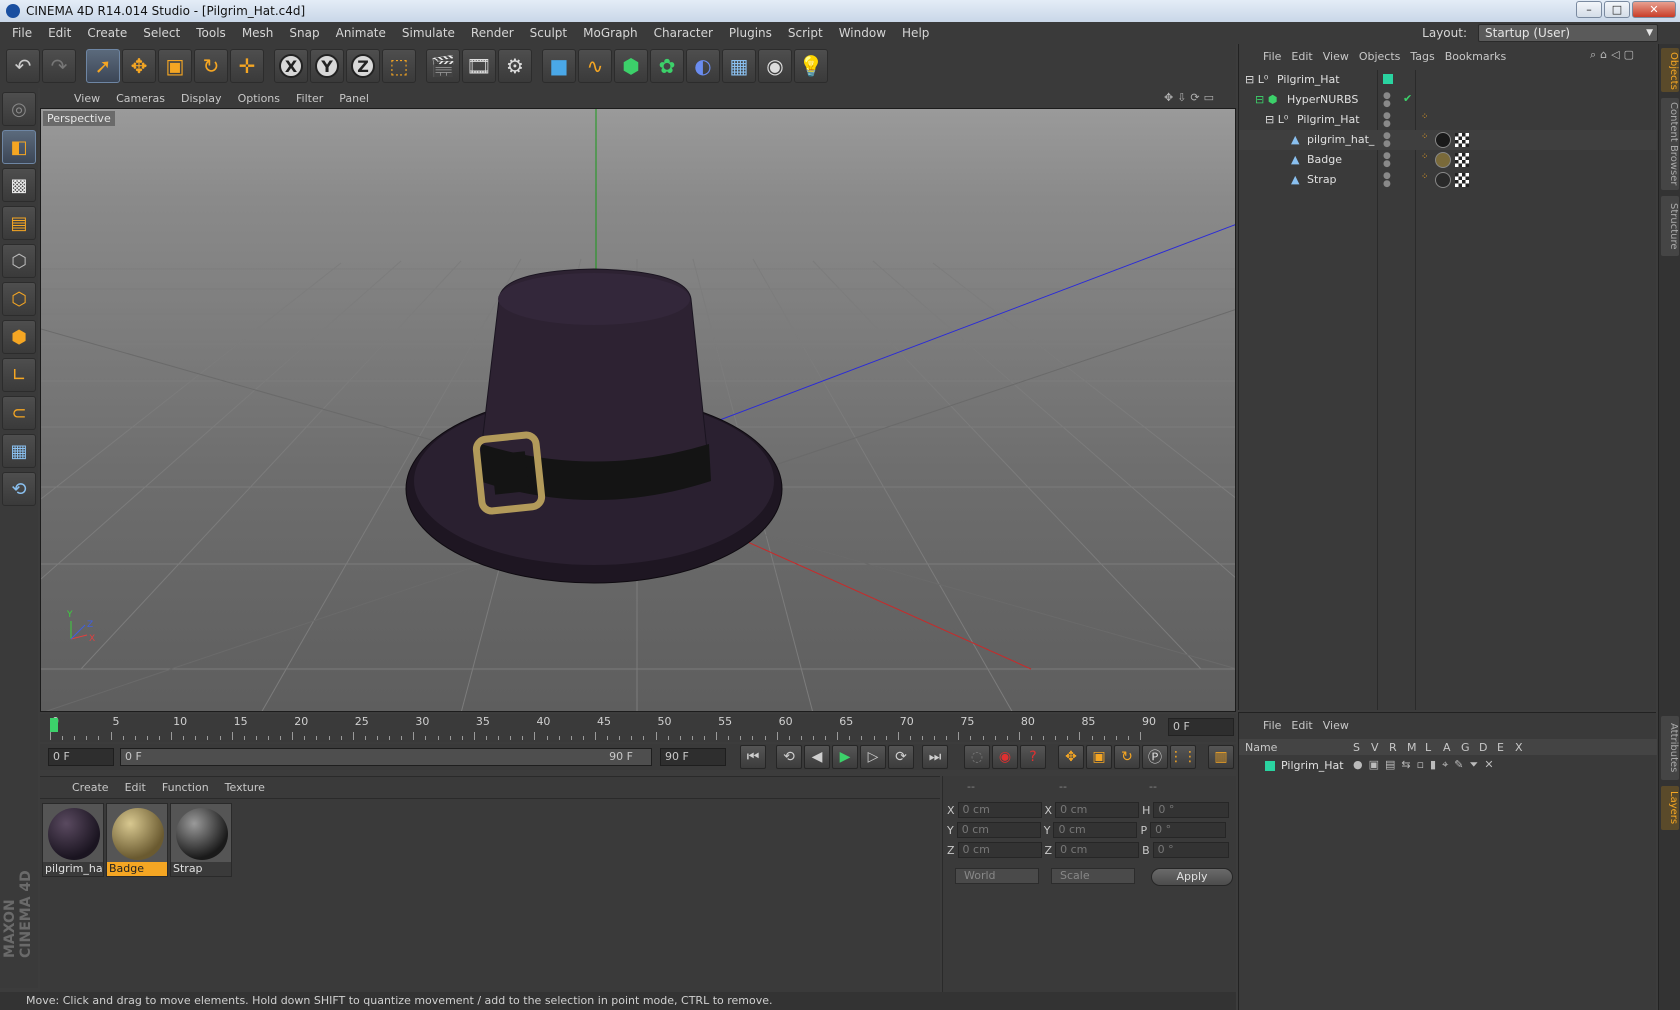  Describe the element at coordinates (22, 33) in the screenshot. I see `menu-file: File` at that location.